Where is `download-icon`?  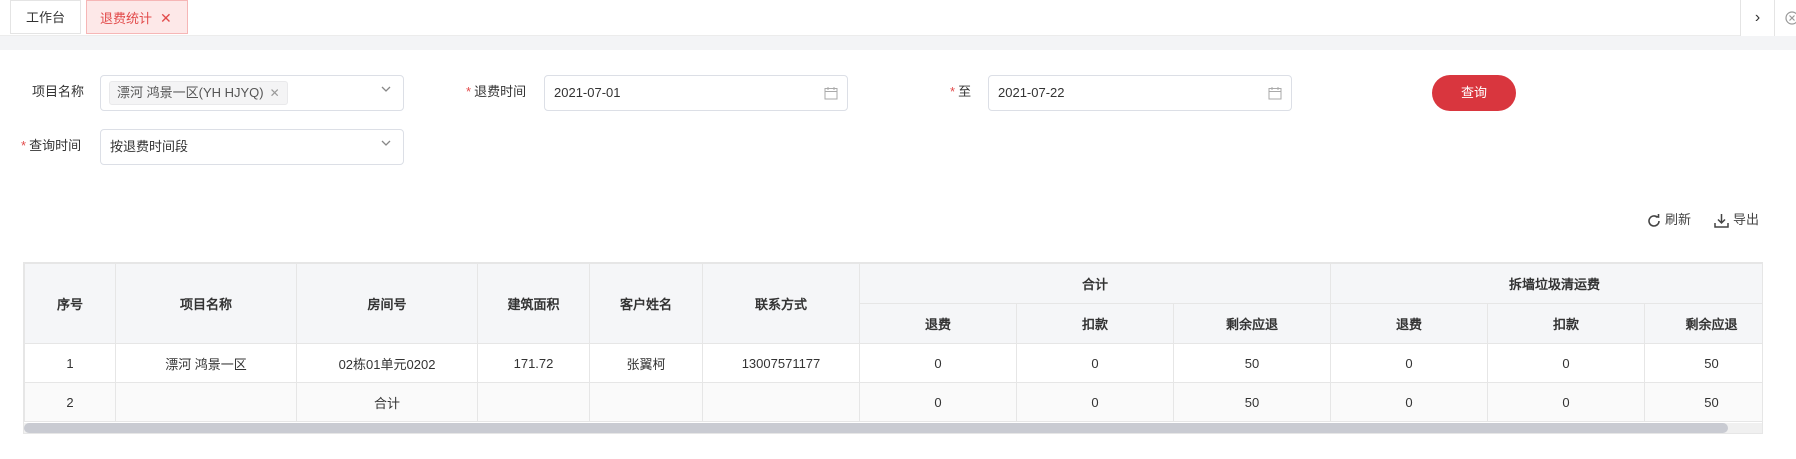 download-icon is located at coordinates (1721, 221).